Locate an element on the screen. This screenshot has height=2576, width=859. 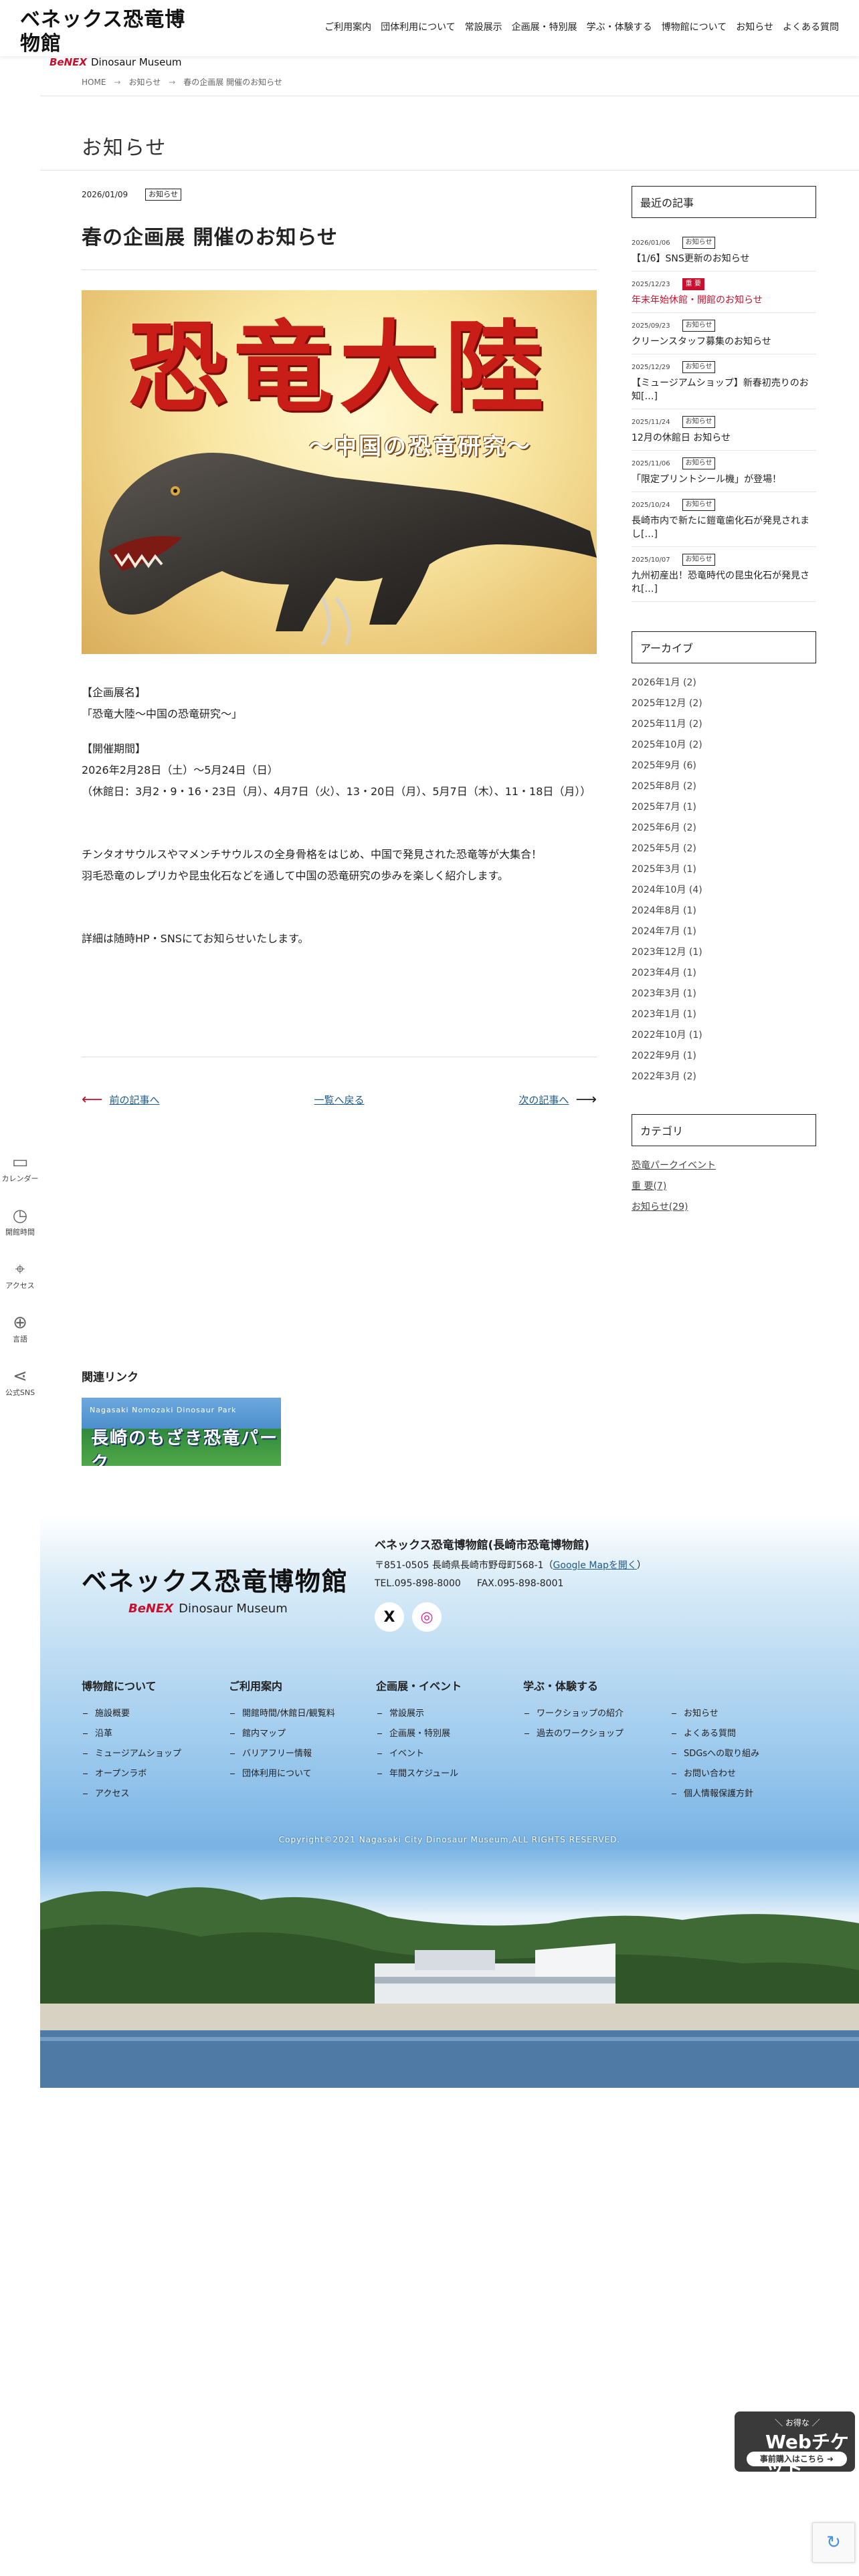
nav-item-learn: 学ぶ・体験する is located at coordinates (619, 27).